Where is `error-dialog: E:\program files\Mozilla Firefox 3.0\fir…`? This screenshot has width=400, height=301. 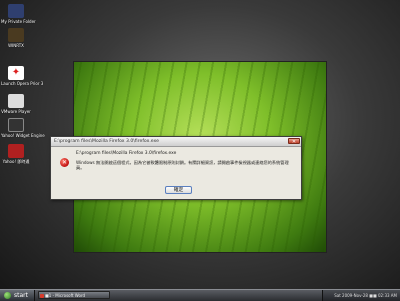
error-dialog: E:\program files\Mozilla Firefox 3.0\fir… is located at coordinates (176, 168).